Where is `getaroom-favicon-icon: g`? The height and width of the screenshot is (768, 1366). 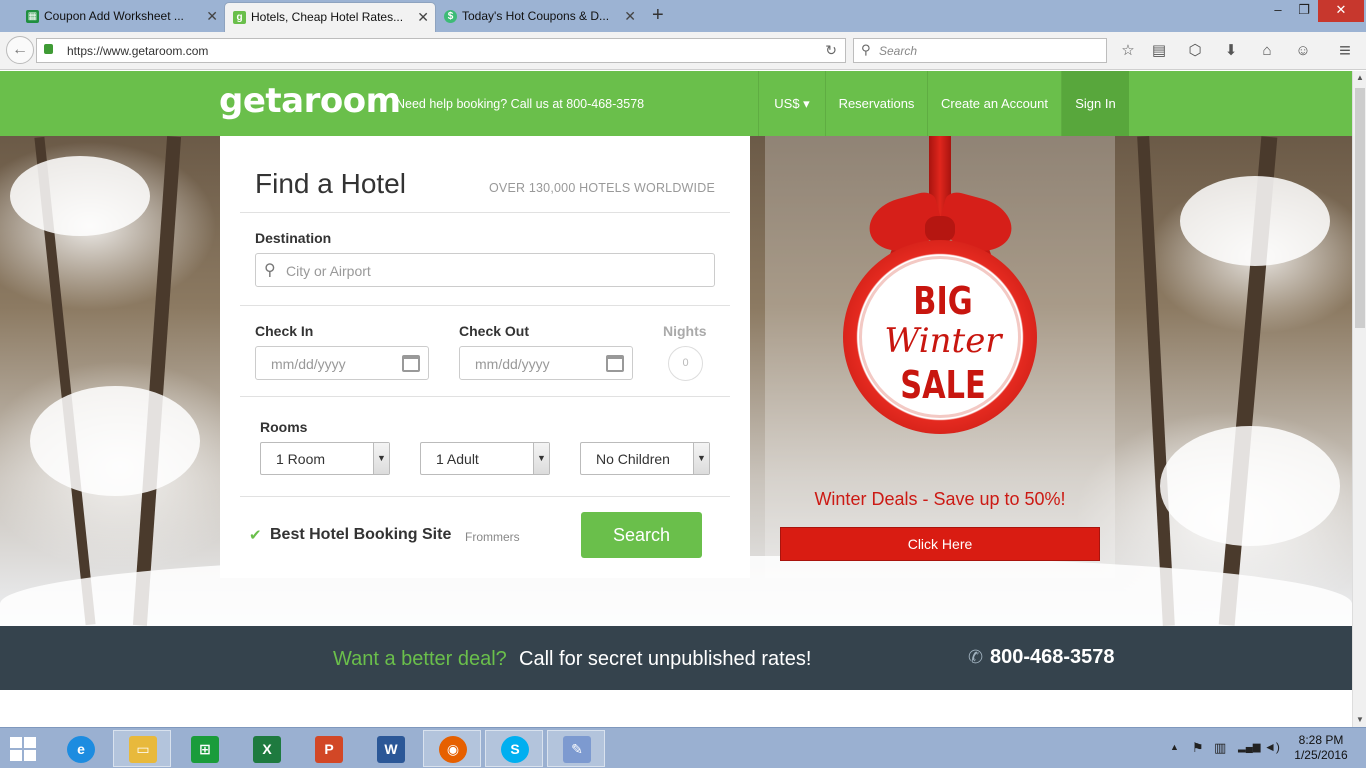 getaroom-favicon-icon: g is located at coordinates (239, 17).